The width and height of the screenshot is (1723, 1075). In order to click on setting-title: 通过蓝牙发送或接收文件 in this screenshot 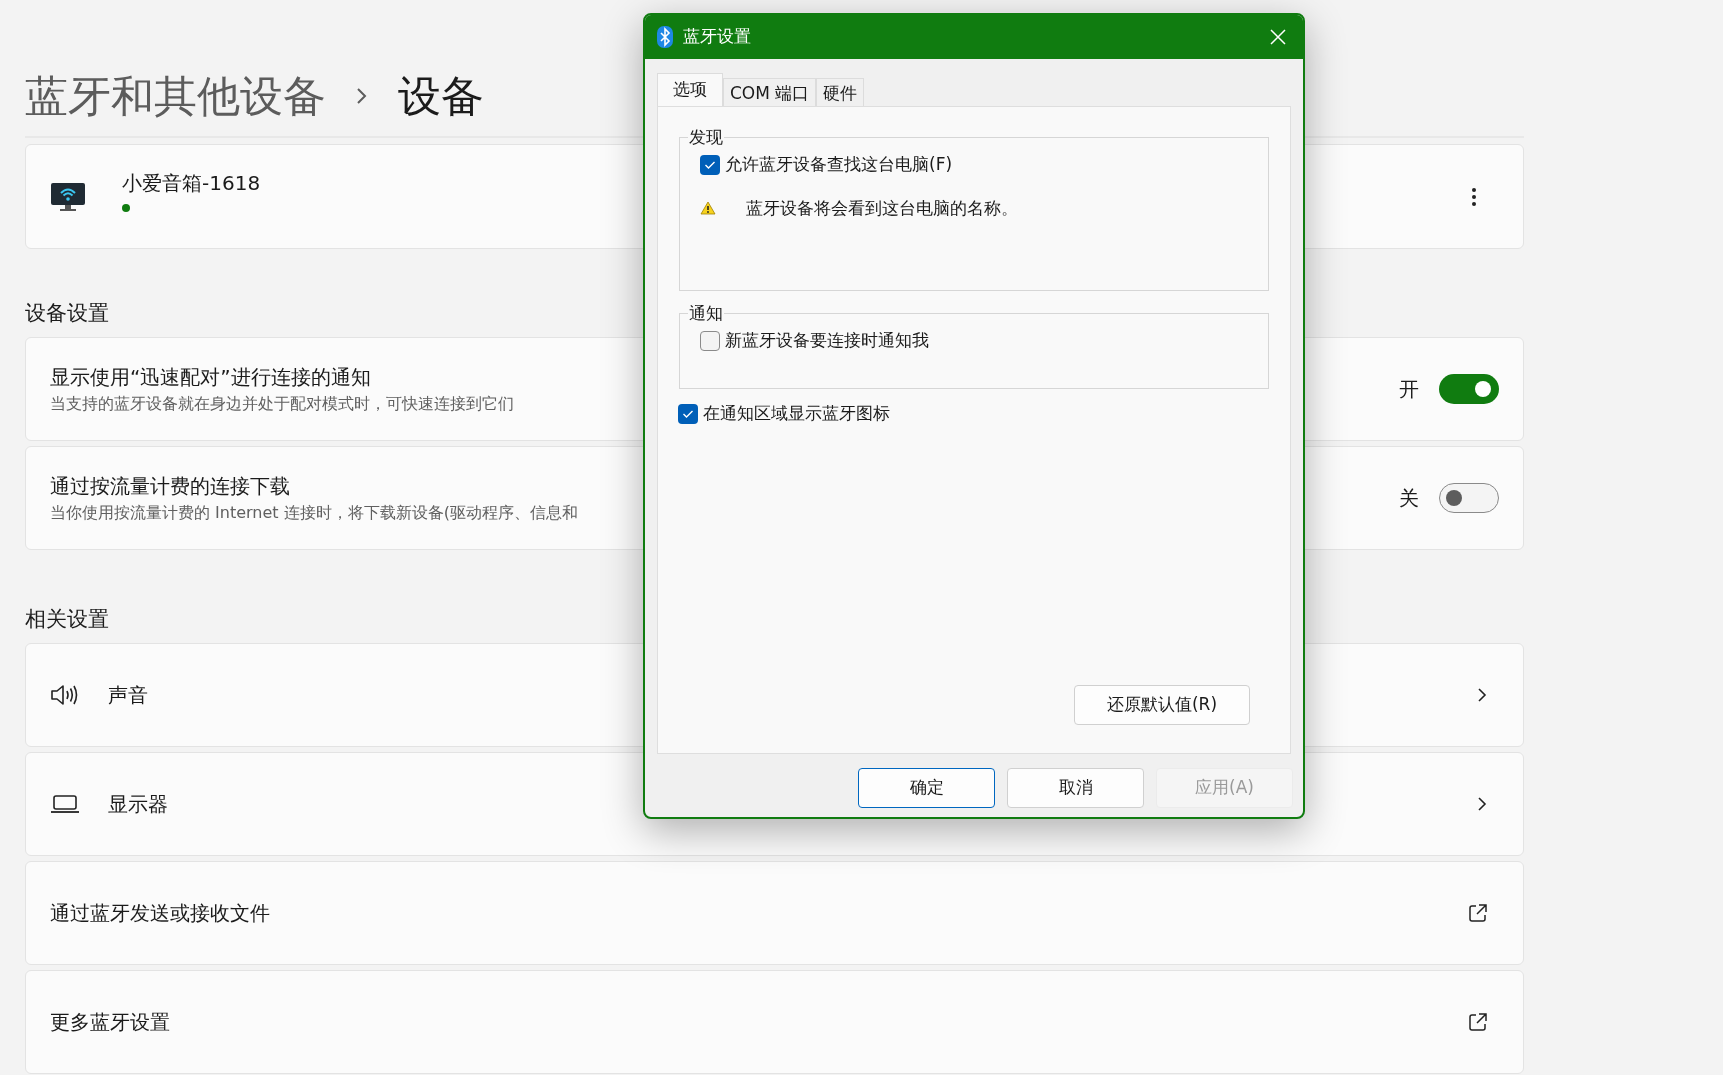, I will do `click(160, 913)`.